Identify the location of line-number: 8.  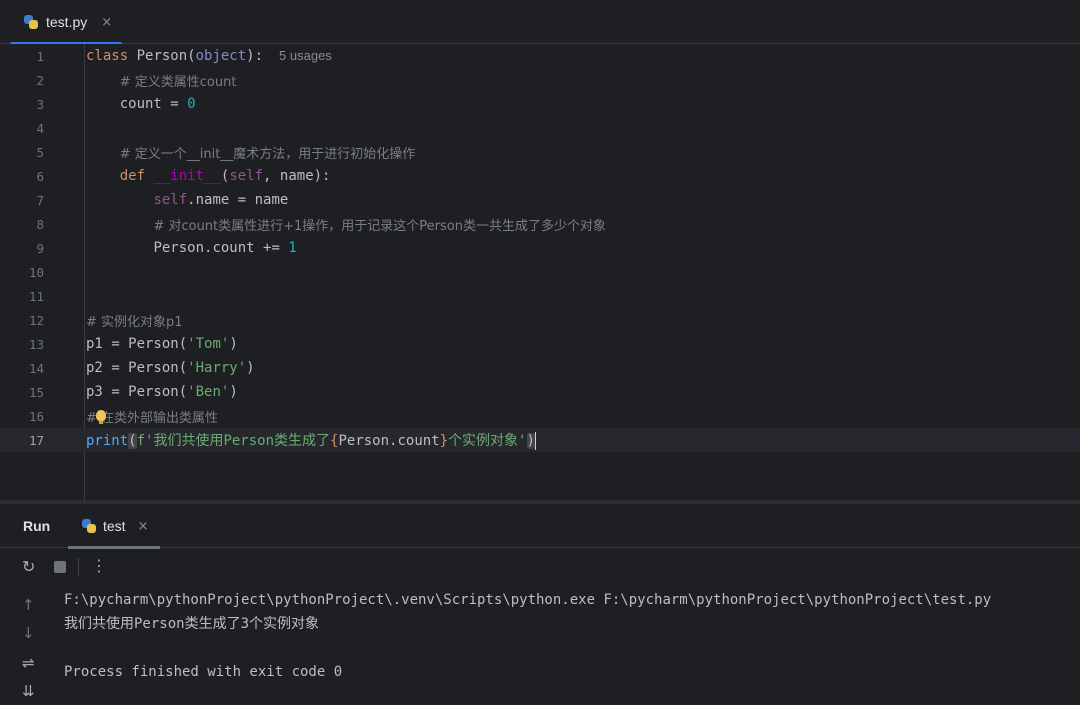
(40, 224).